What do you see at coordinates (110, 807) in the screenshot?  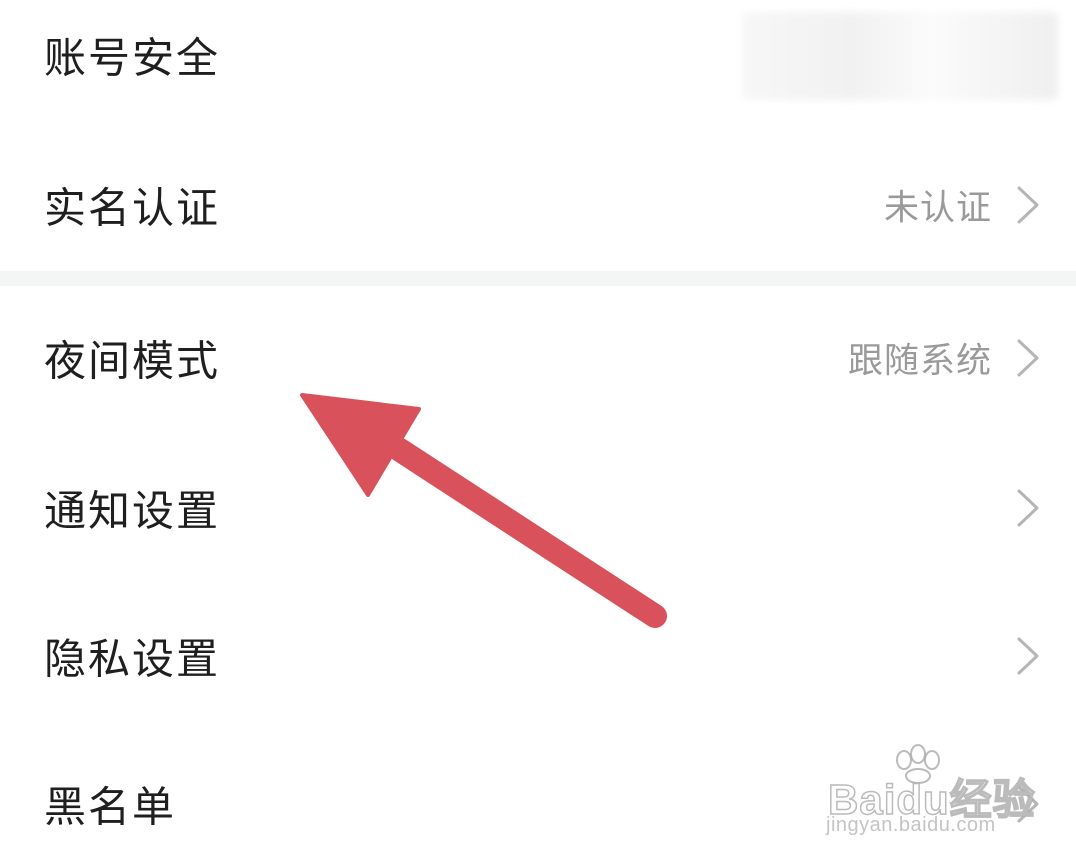 I see `settings-item-label: 黑名单` at bounding box center [110, 807].